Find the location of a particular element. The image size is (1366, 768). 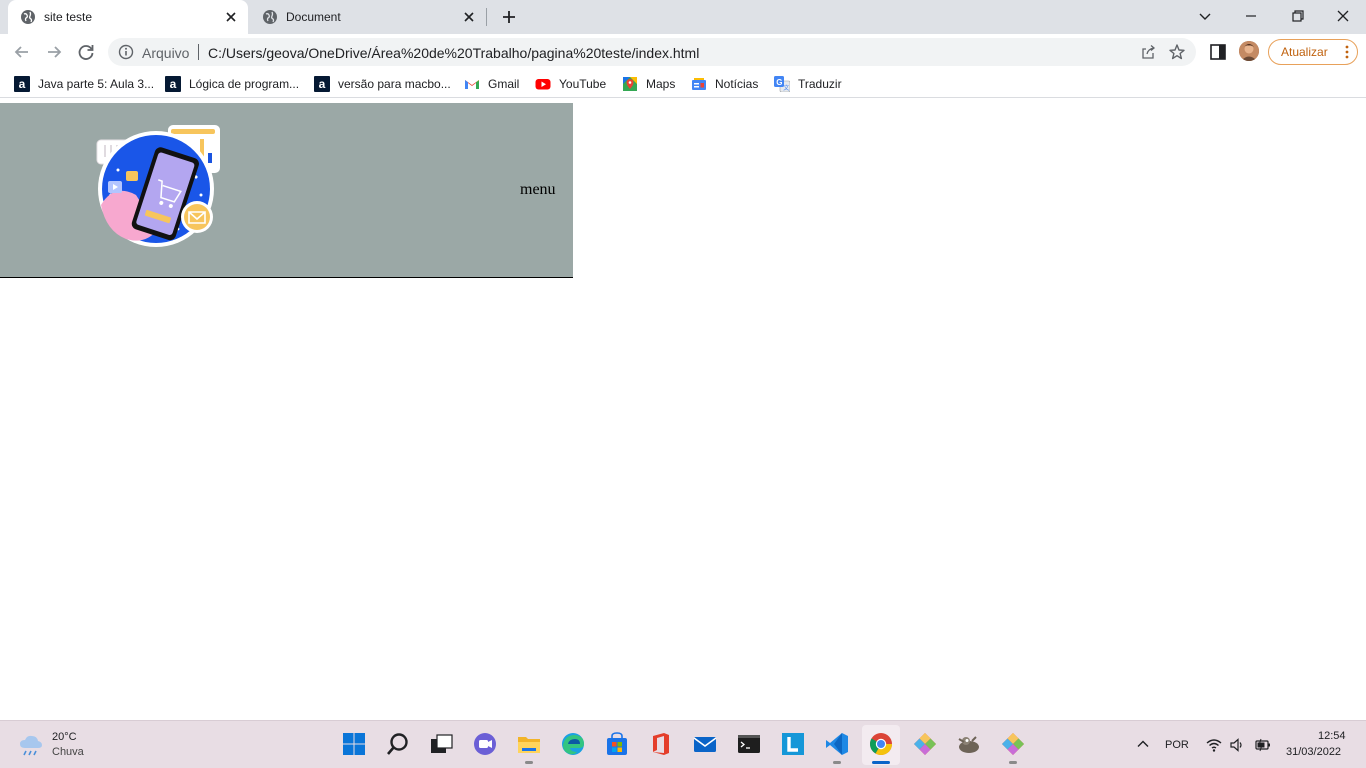

bookmark-label: YouTube is located at coordinates (583, 84).